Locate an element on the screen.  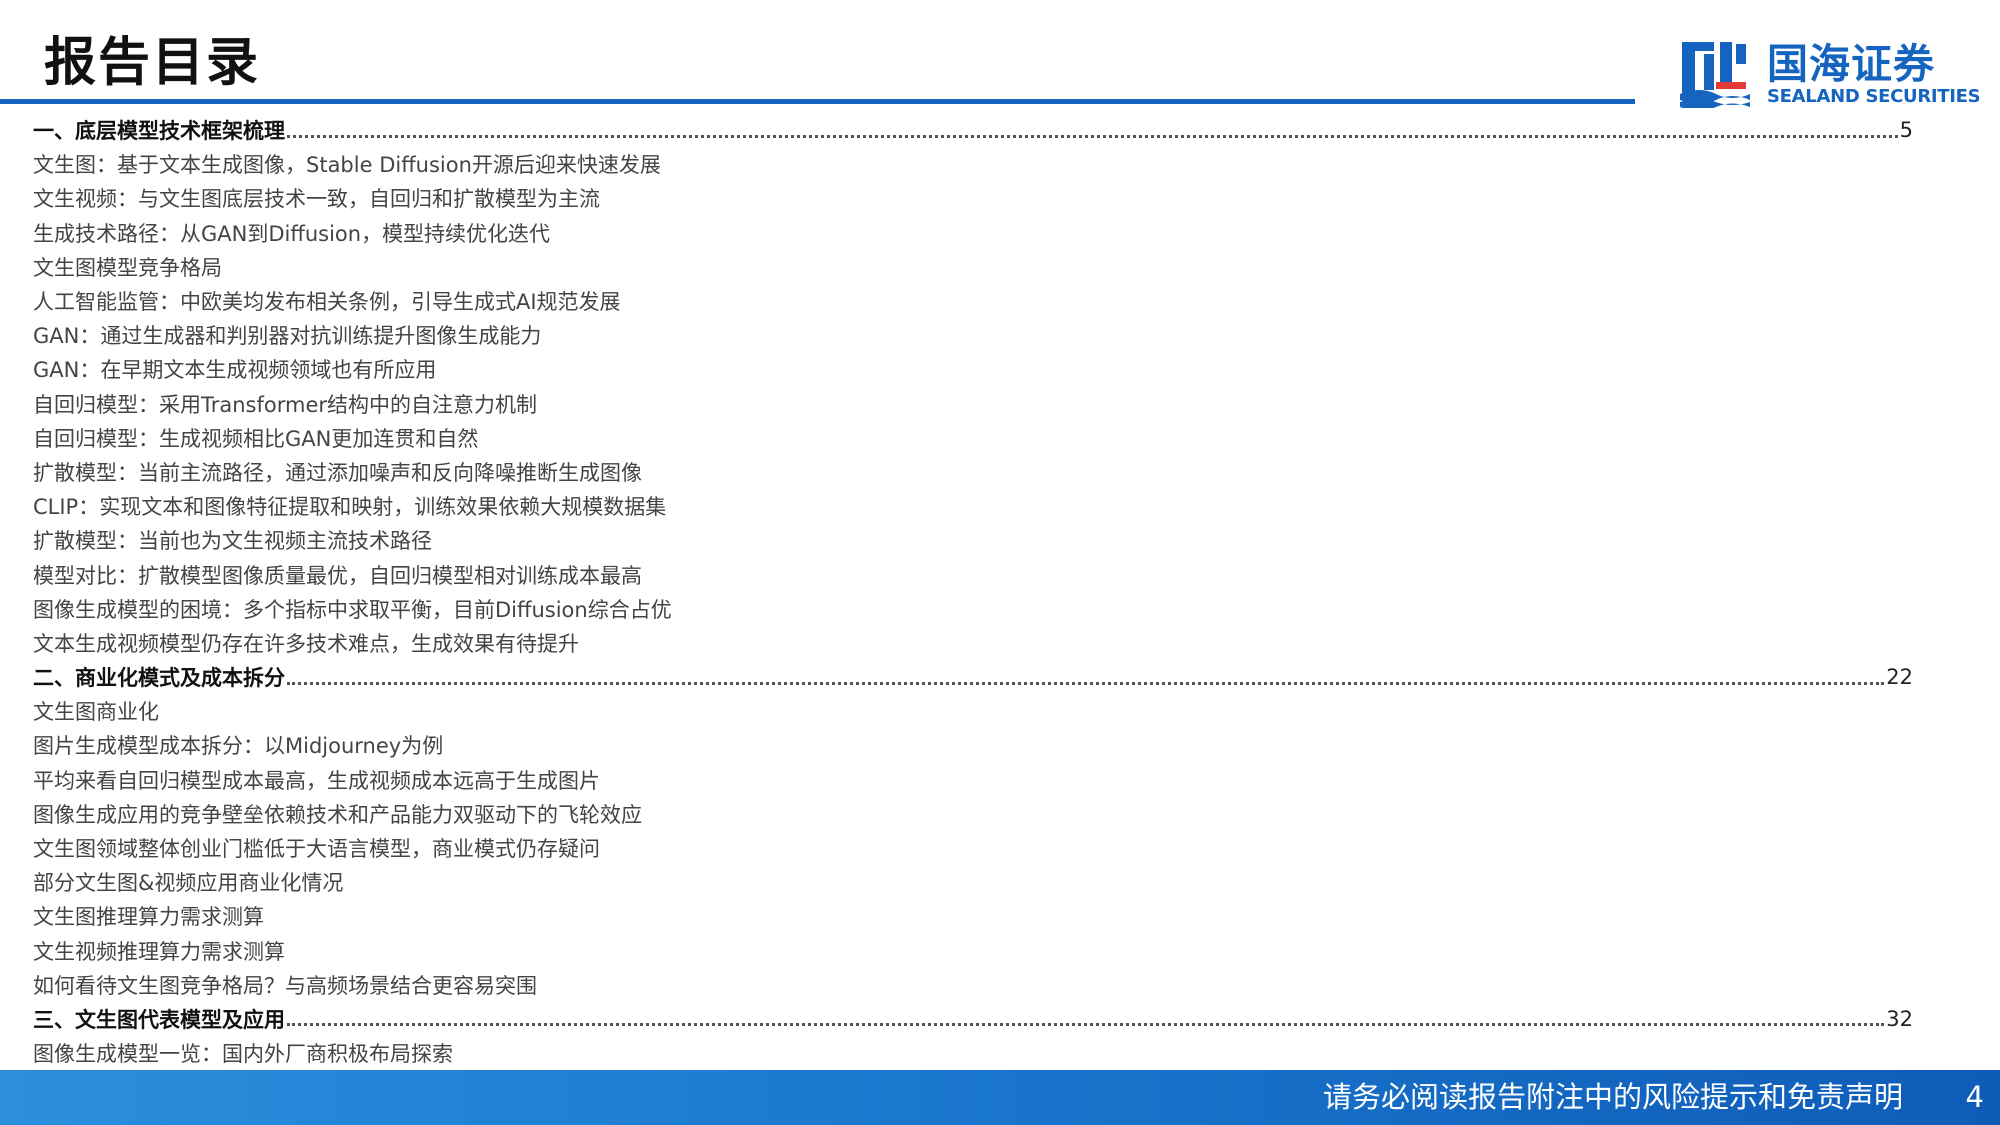
toc-entry-label: 三、文生图代表模型及应用 is located at coordinates (159, 1019).